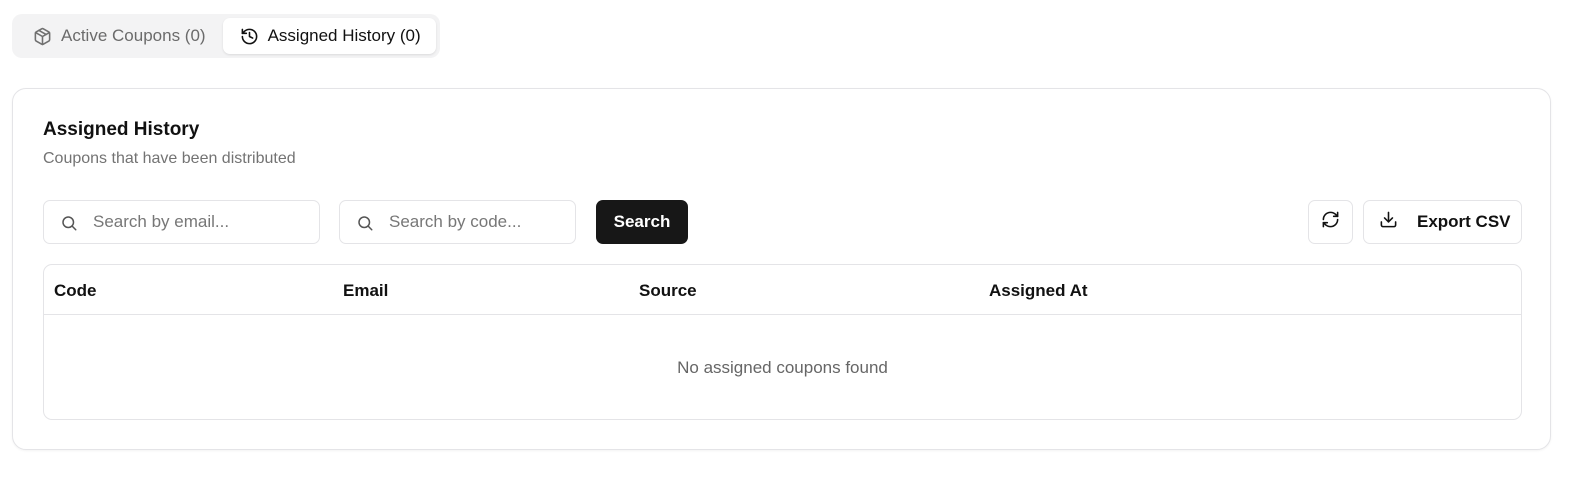 This screenshot has width=1589, height=478. I want to click on tab-active-coupons-label: Active Coupons (0), so click(133, 35).